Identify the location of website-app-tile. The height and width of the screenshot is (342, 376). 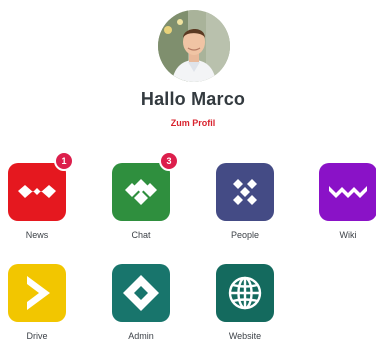
(245, 293).